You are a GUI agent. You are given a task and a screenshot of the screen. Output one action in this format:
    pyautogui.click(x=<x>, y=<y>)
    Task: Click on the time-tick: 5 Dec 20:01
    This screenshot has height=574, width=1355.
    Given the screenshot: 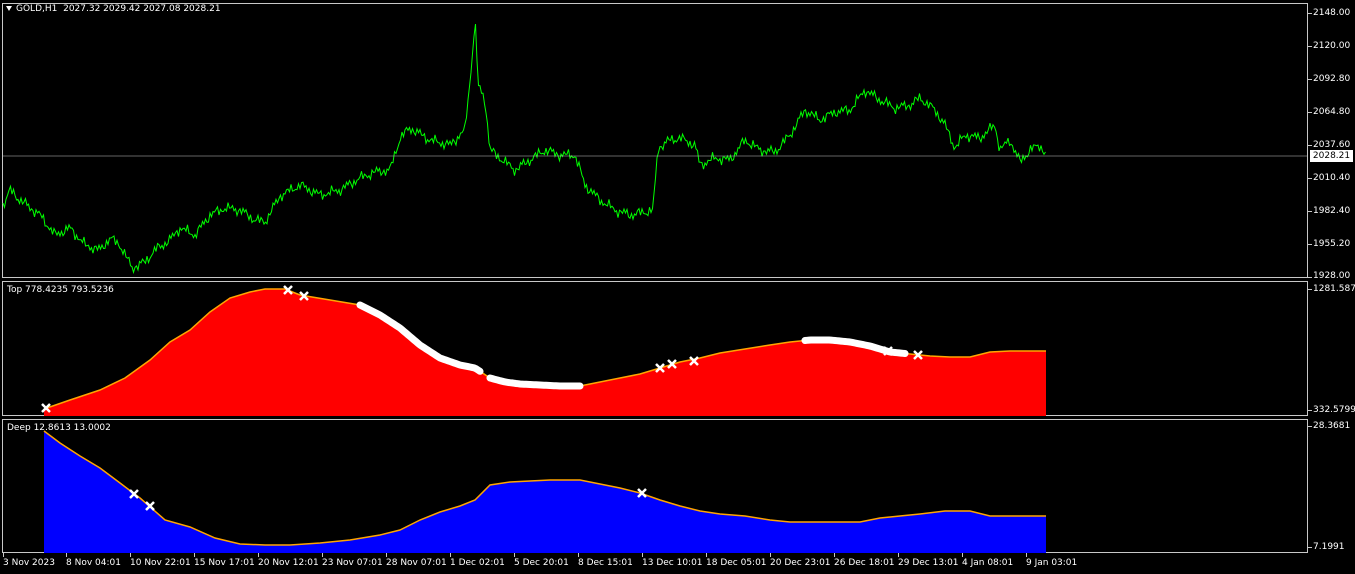 What is the action you would take?
    pyautogui.click(x=541, y=563)
    